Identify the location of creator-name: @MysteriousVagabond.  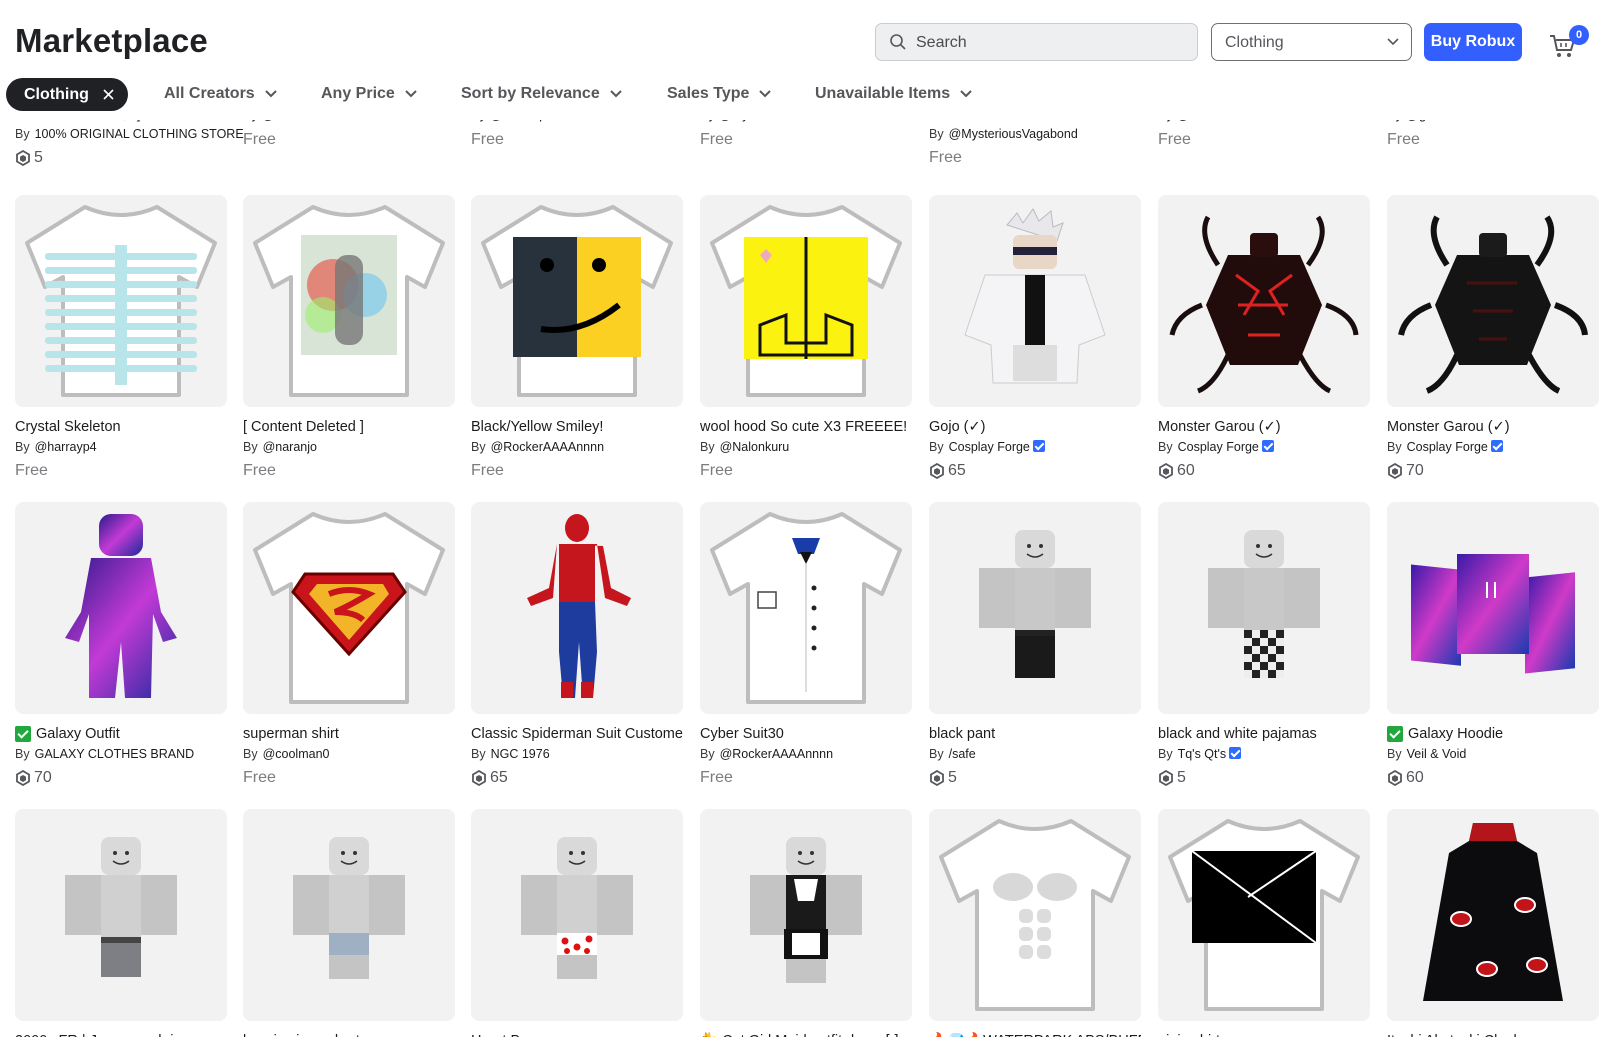
(1013, 134).